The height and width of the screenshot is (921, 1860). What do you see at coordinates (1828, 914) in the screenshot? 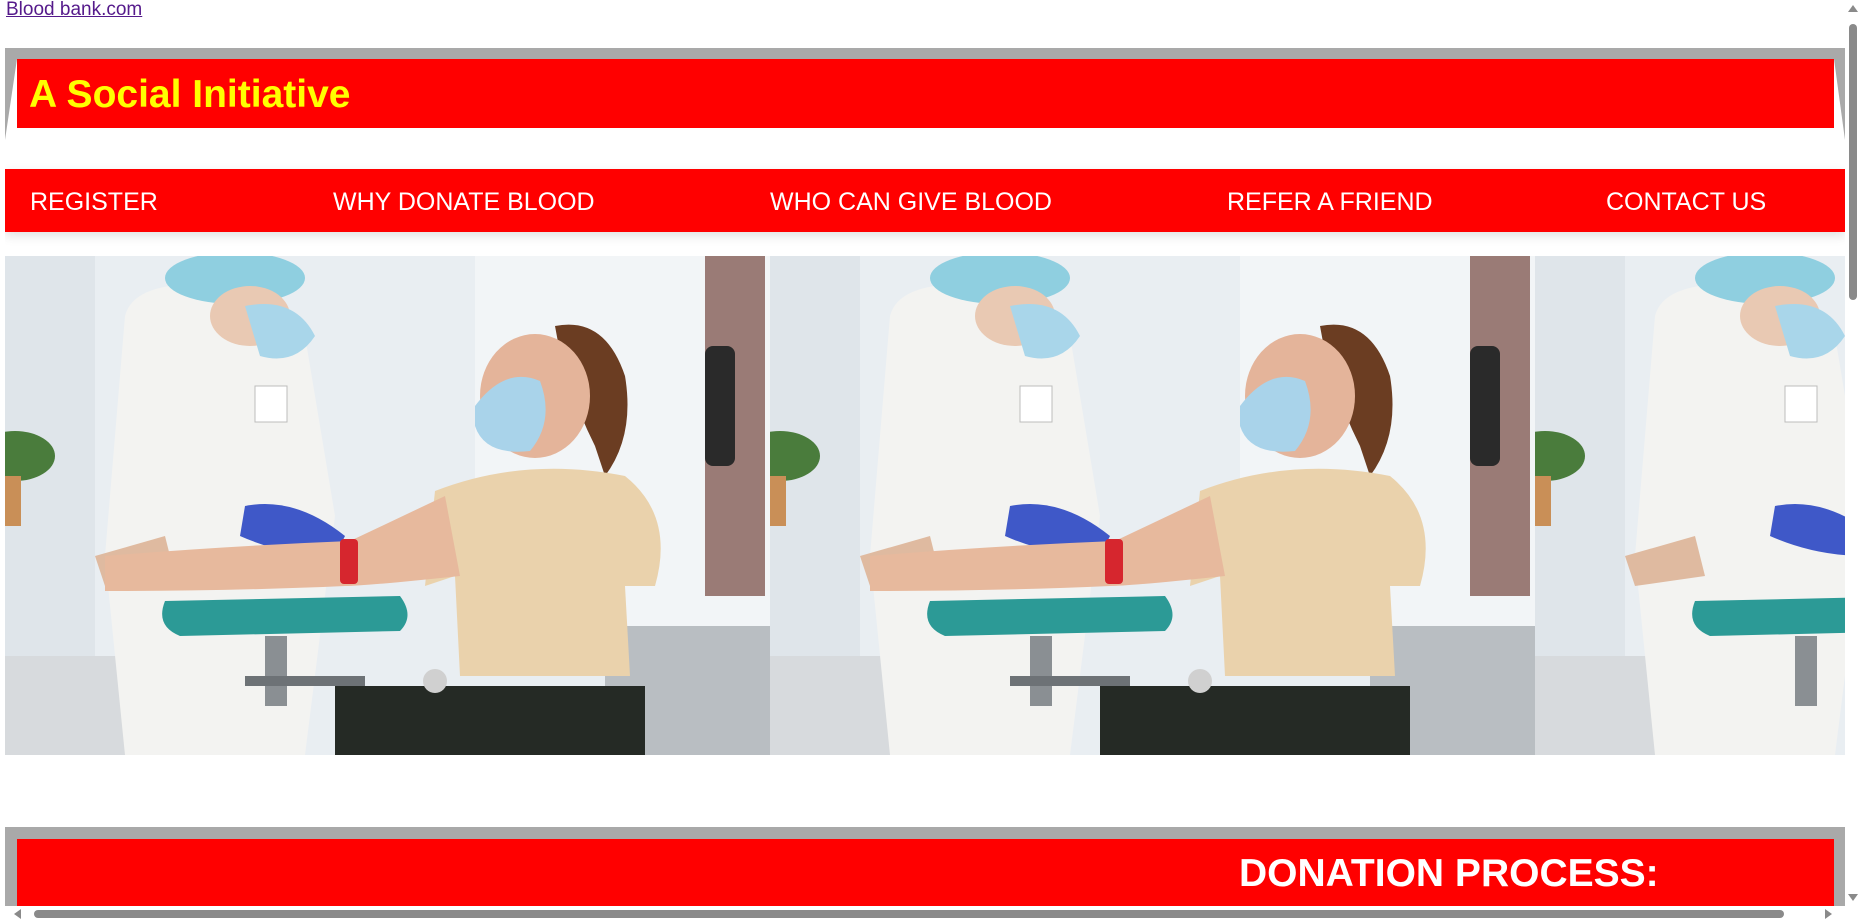
I see `scroll-right-arrow-icon` at bounding box center [1828, 914].